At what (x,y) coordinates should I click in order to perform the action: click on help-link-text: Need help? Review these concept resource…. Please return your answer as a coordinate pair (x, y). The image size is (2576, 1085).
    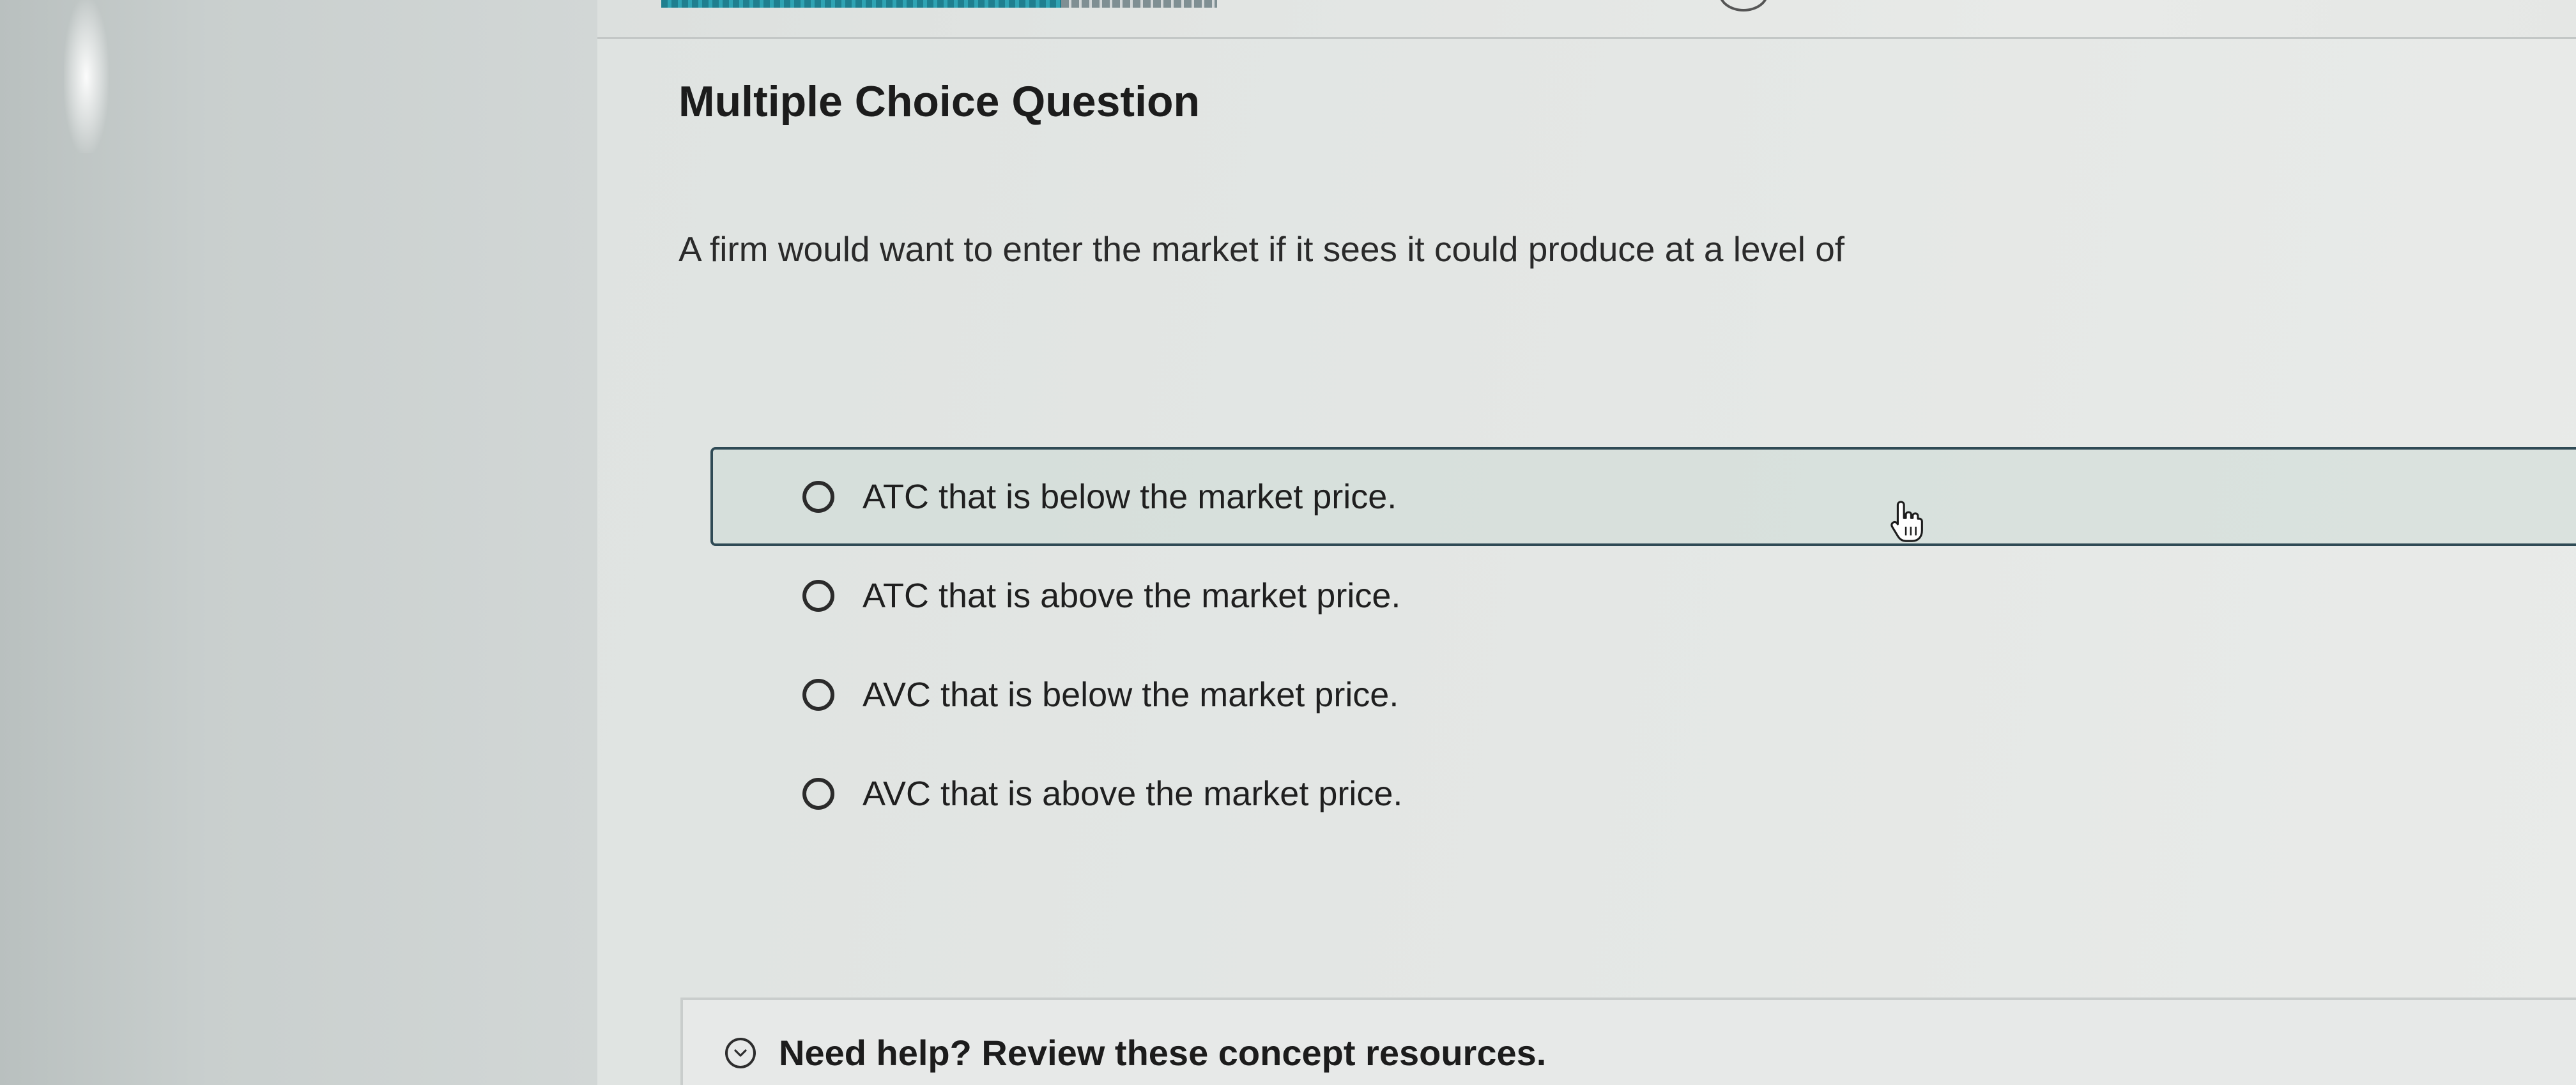
    Looking at the image, I should click on (1162, 1053).